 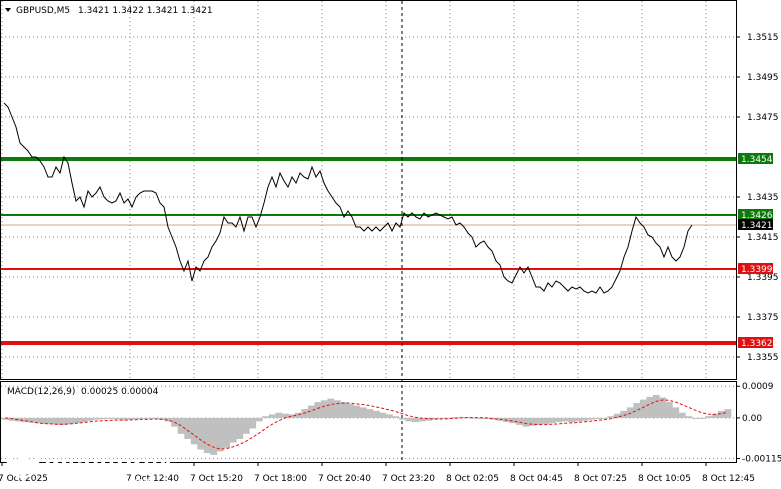 I want to click on instaforex-logo-icon, so click(x=23, y=462).